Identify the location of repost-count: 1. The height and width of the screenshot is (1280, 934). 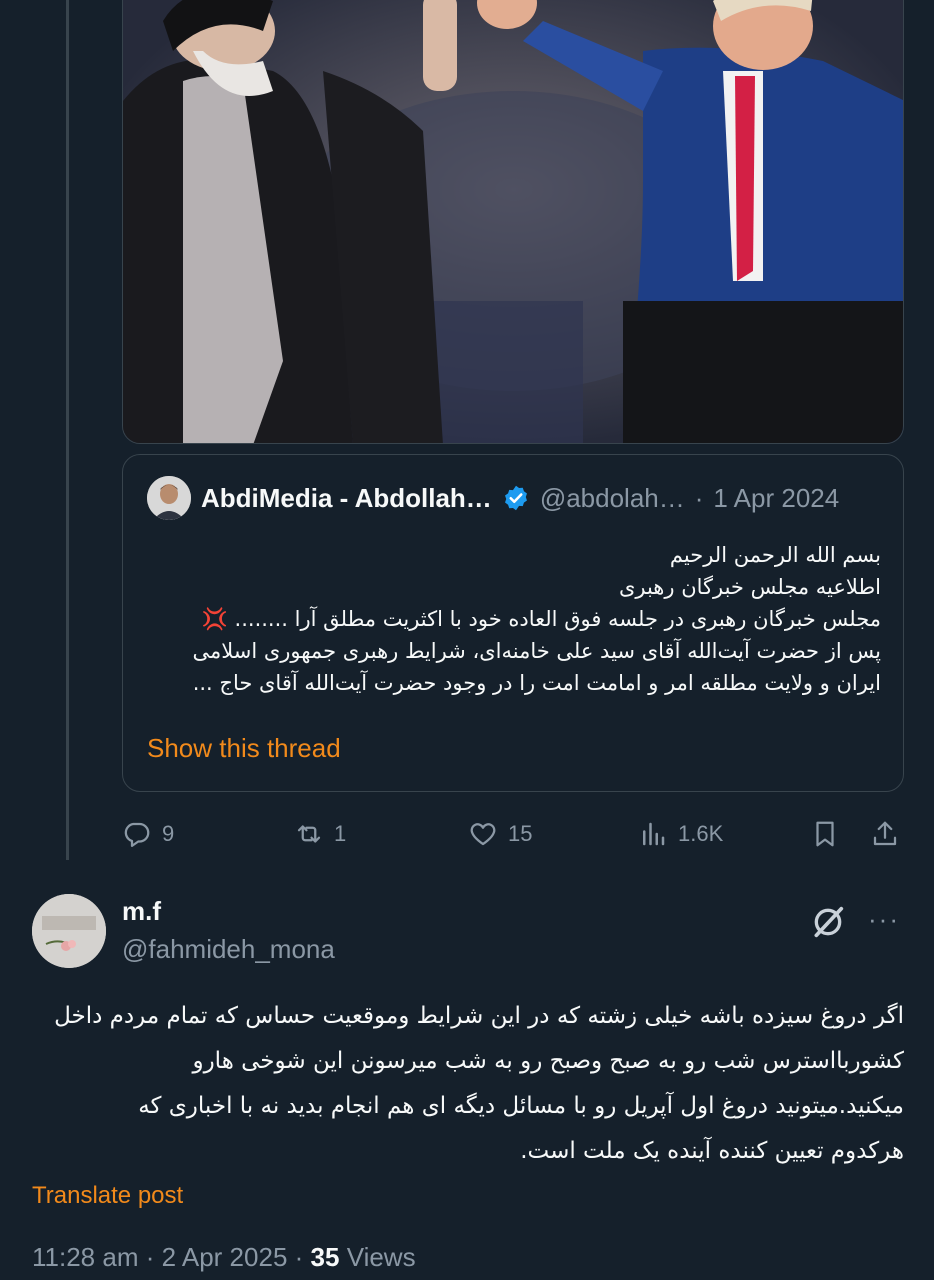
(340, 833).